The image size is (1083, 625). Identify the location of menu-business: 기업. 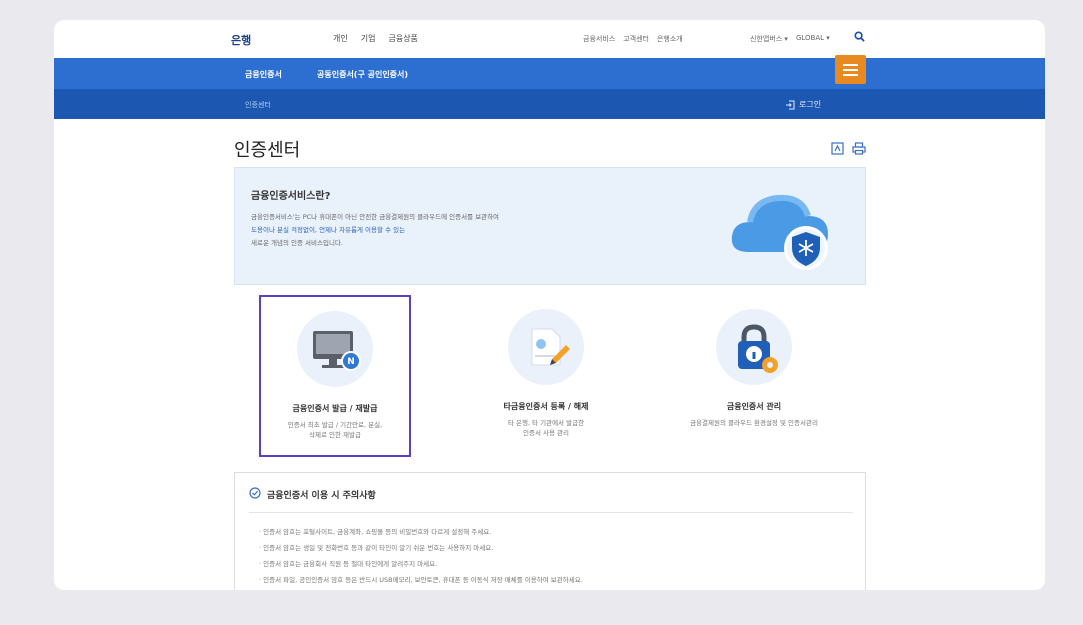
(368, 38).